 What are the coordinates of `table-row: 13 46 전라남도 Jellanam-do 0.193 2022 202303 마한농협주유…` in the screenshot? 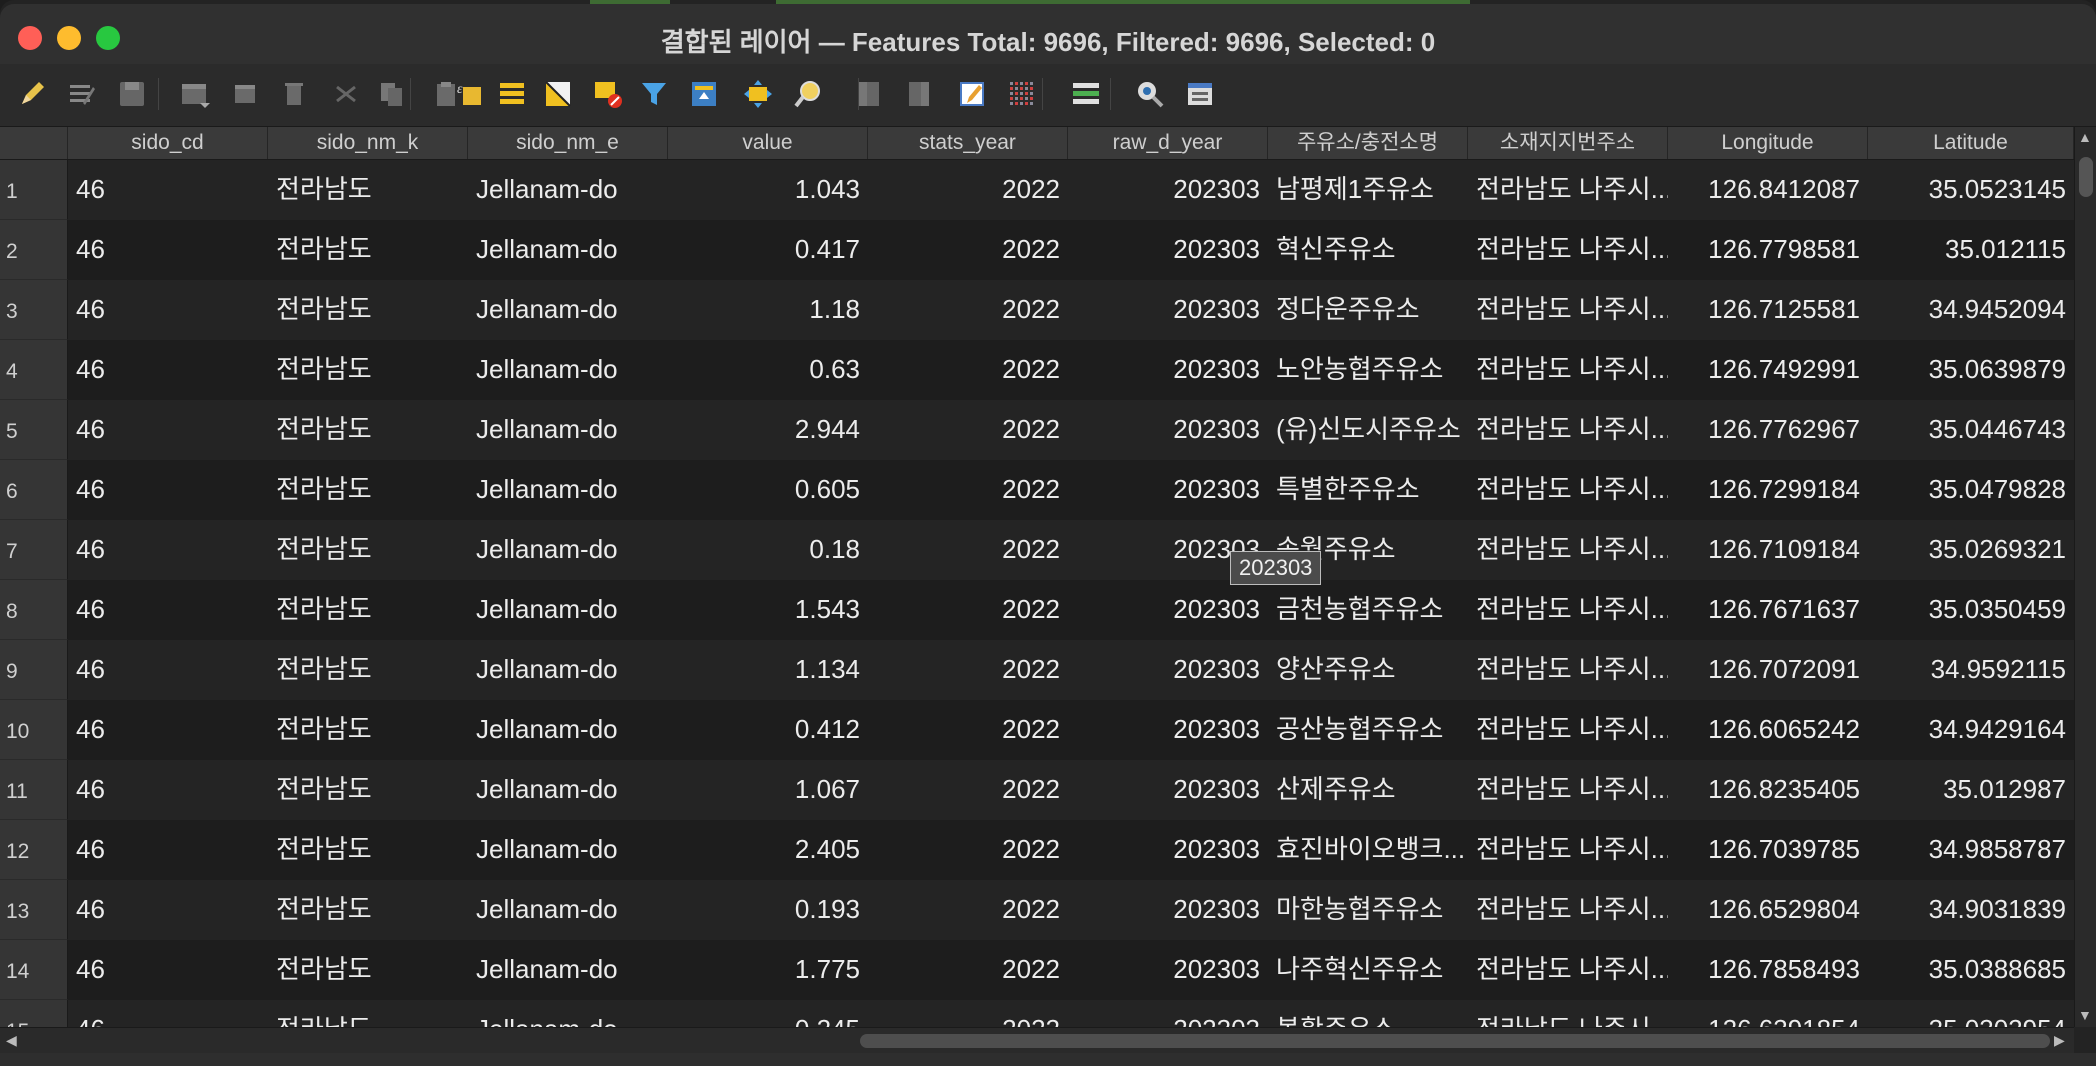 It's located at (1037, 910).